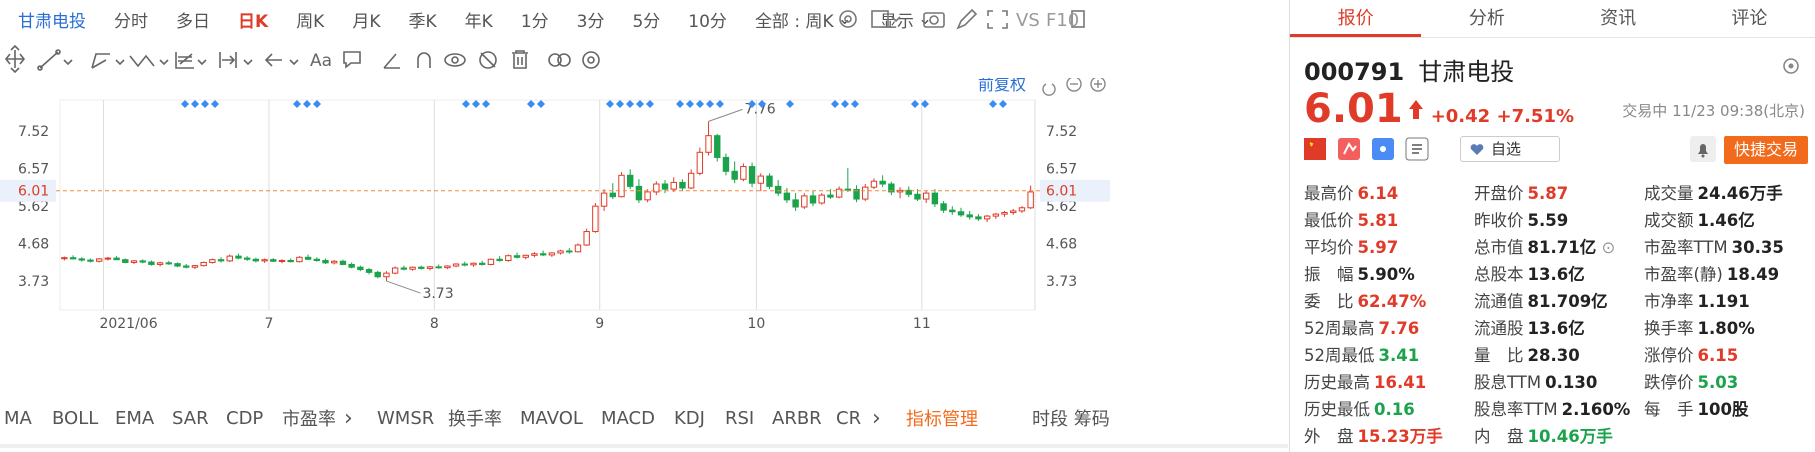  What do you see at coordinates (18, 418) in the screenshot?
I see `indicator-0: MA` at bounding box center [18, 418].